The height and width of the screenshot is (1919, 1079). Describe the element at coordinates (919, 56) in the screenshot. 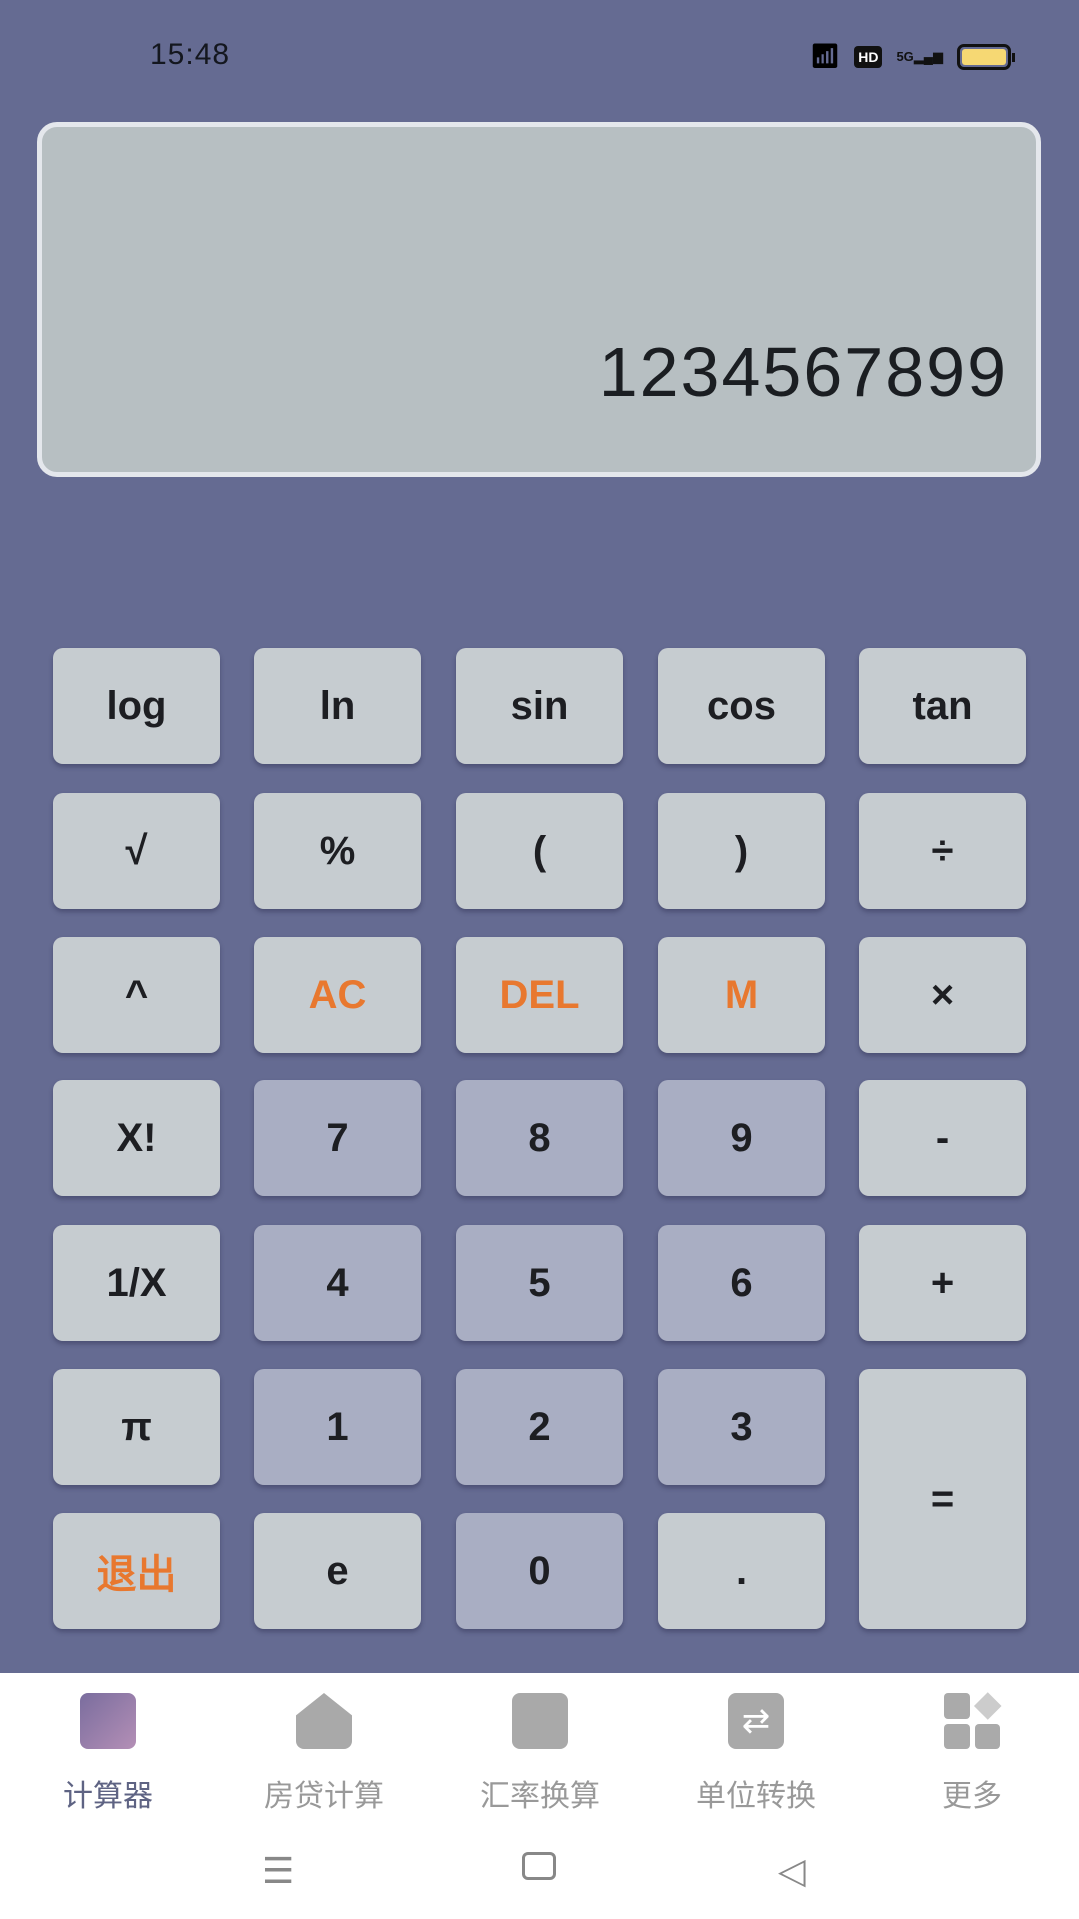

I see `signal-icon: 5G▂▄▆` at that location.